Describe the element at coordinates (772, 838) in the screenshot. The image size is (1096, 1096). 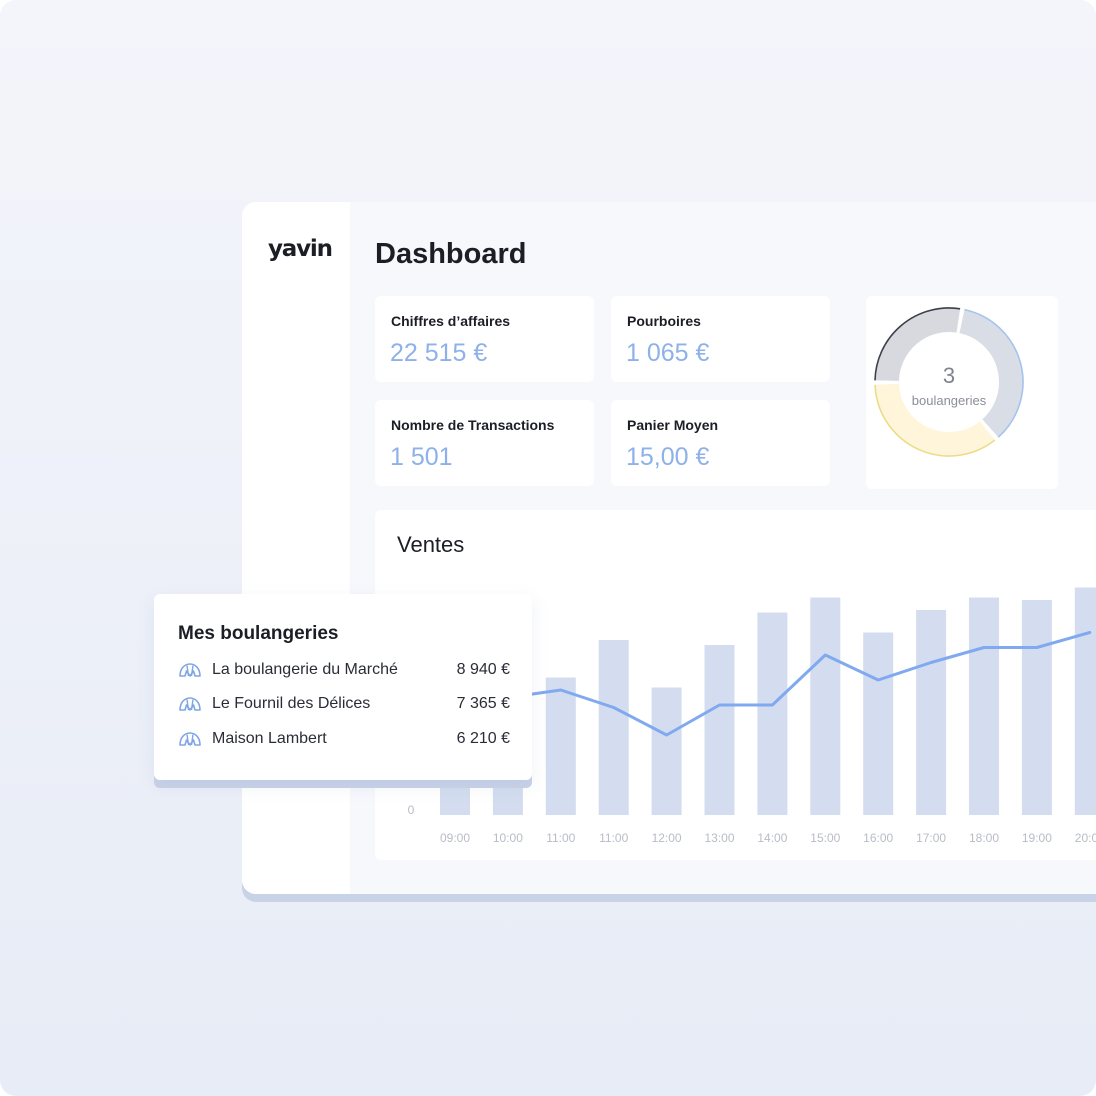
I see `x-tick-label: 14:00` at that location.